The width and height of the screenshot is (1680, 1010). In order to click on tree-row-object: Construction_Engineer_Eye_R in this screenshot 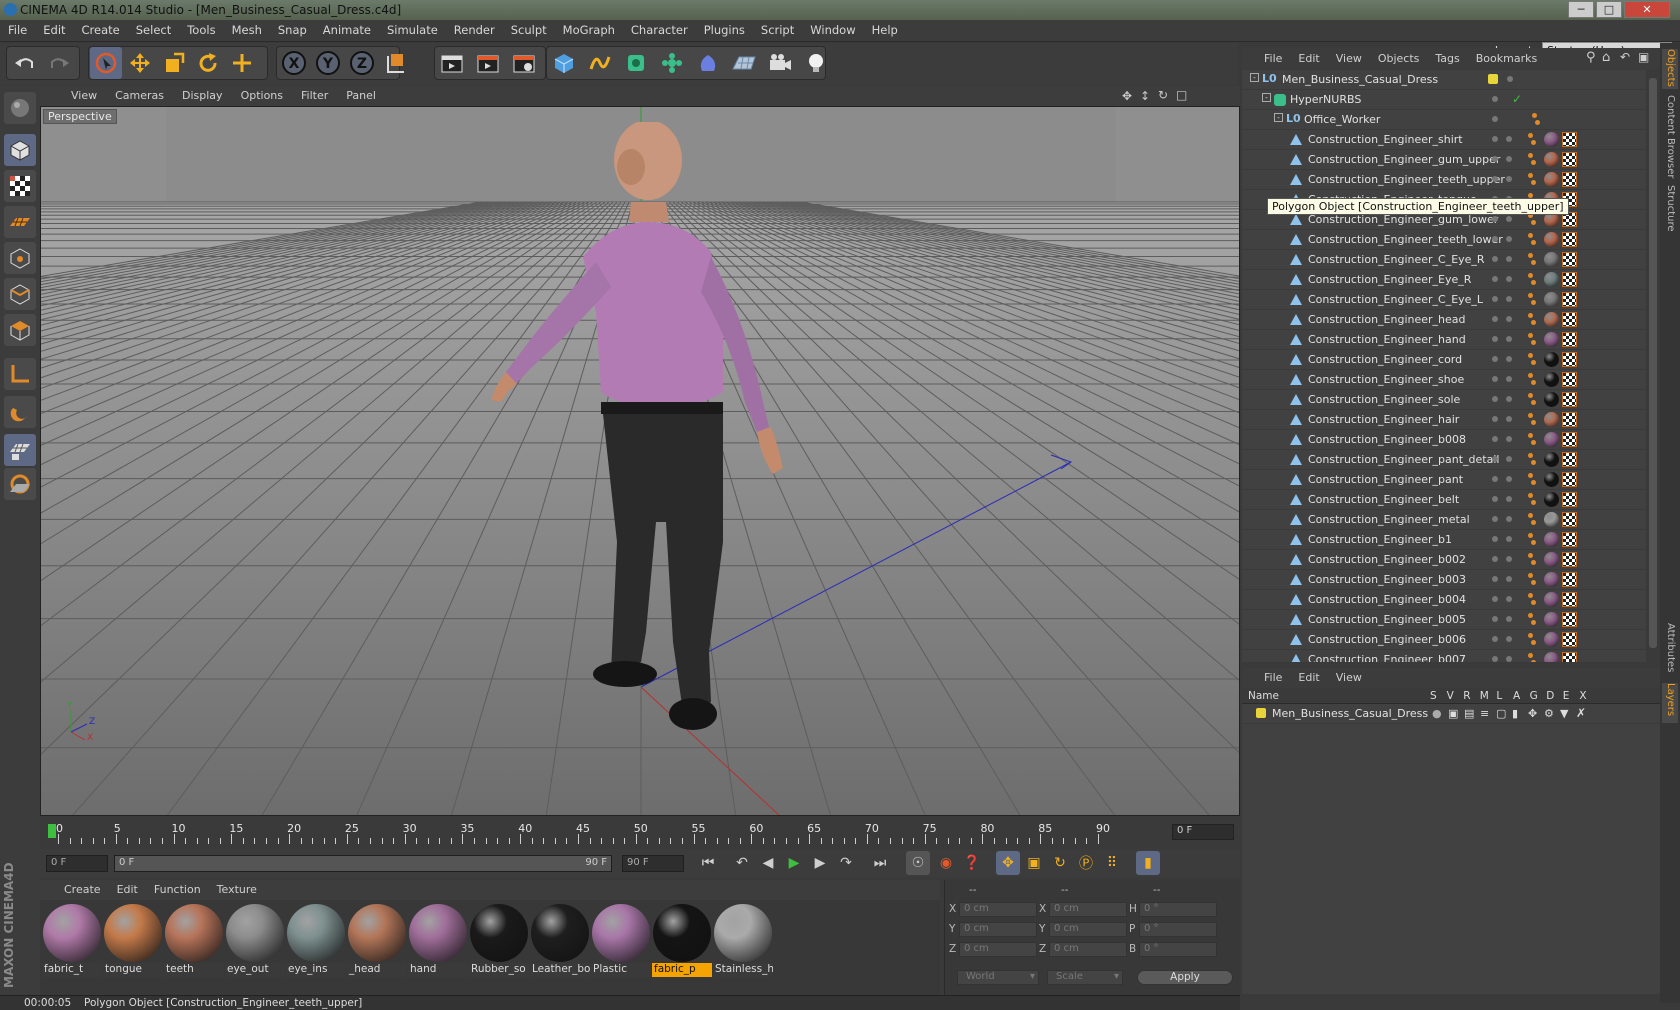, I will do `click(1444, 280)`.